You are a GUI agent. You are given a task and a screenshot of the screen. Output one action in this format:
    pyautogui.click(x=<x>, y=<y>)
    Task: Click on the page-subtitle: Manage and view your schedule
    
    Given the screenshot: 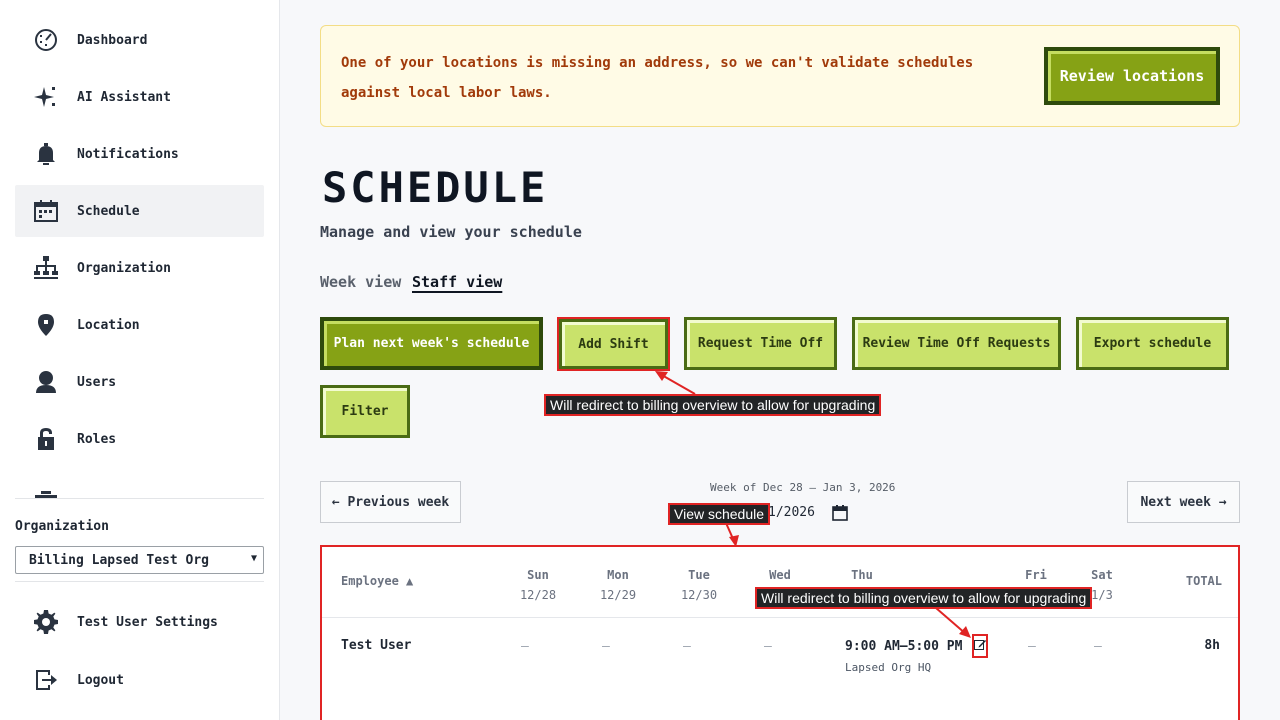 What is the action you would take?
    pyautogui.click(x=451, y=232)
    